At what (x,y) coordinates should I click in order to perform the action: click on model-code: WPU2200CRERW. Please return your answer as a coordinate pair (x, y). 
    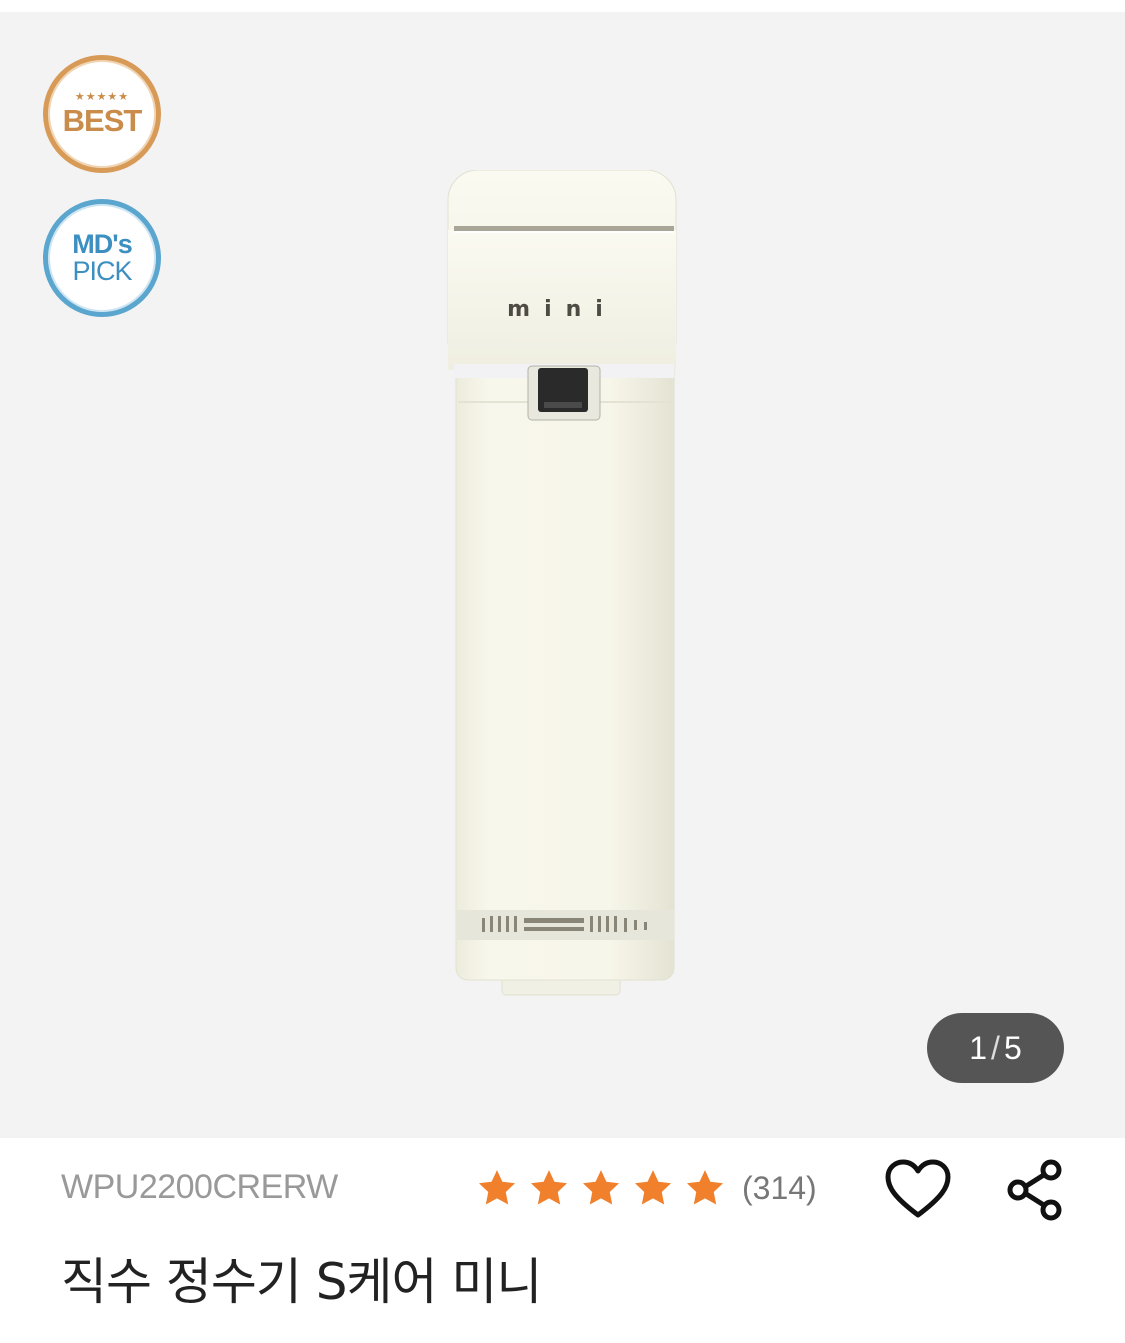
    Looking at the image, I should click on (199, 1187).